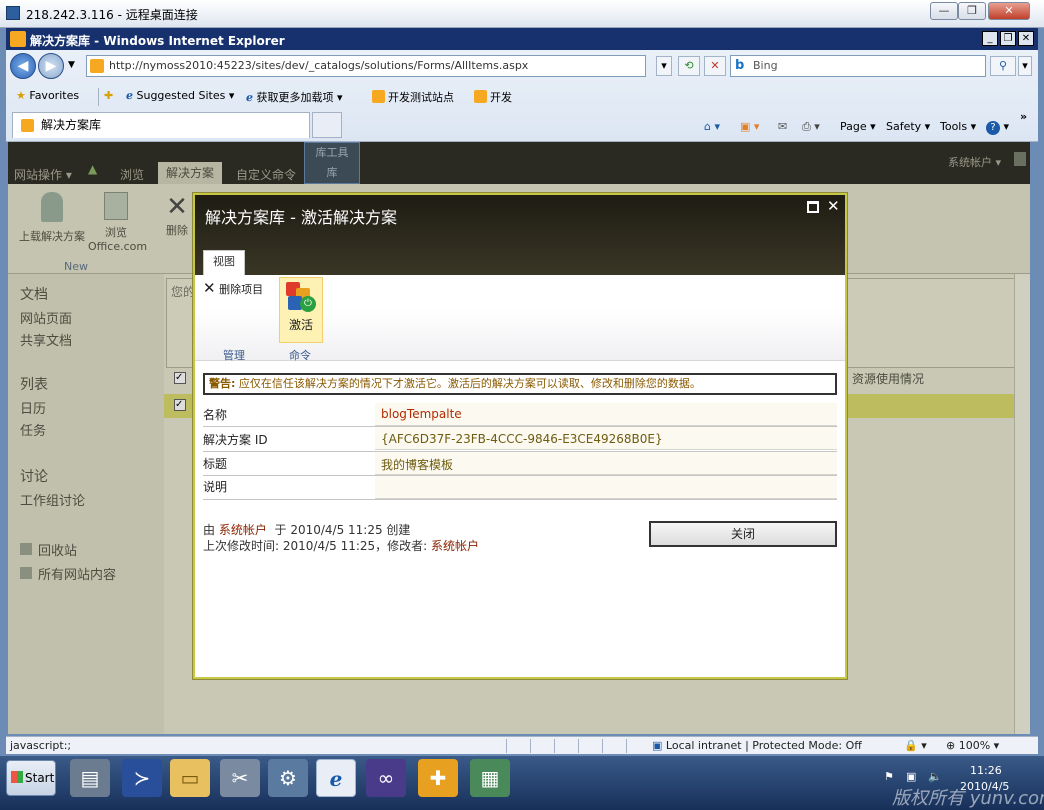 The width and height of the screenshot is (1044, 810). I want to click on tab-favicon-icon, so click(27, 125).